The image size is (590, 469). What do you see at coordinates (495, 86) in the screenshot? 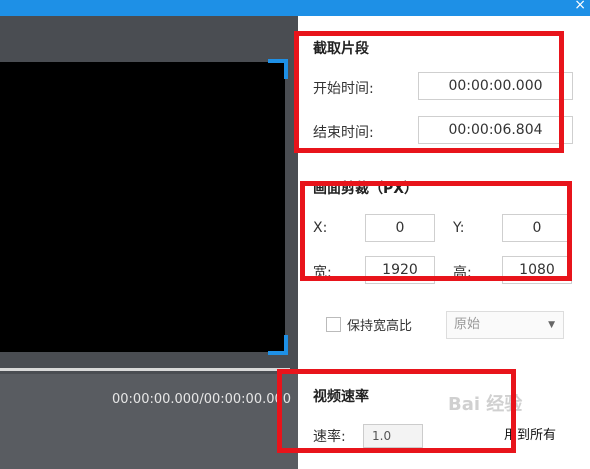
I see `start-time-input: 00:00:00.000` at bounding box center [495, 86].